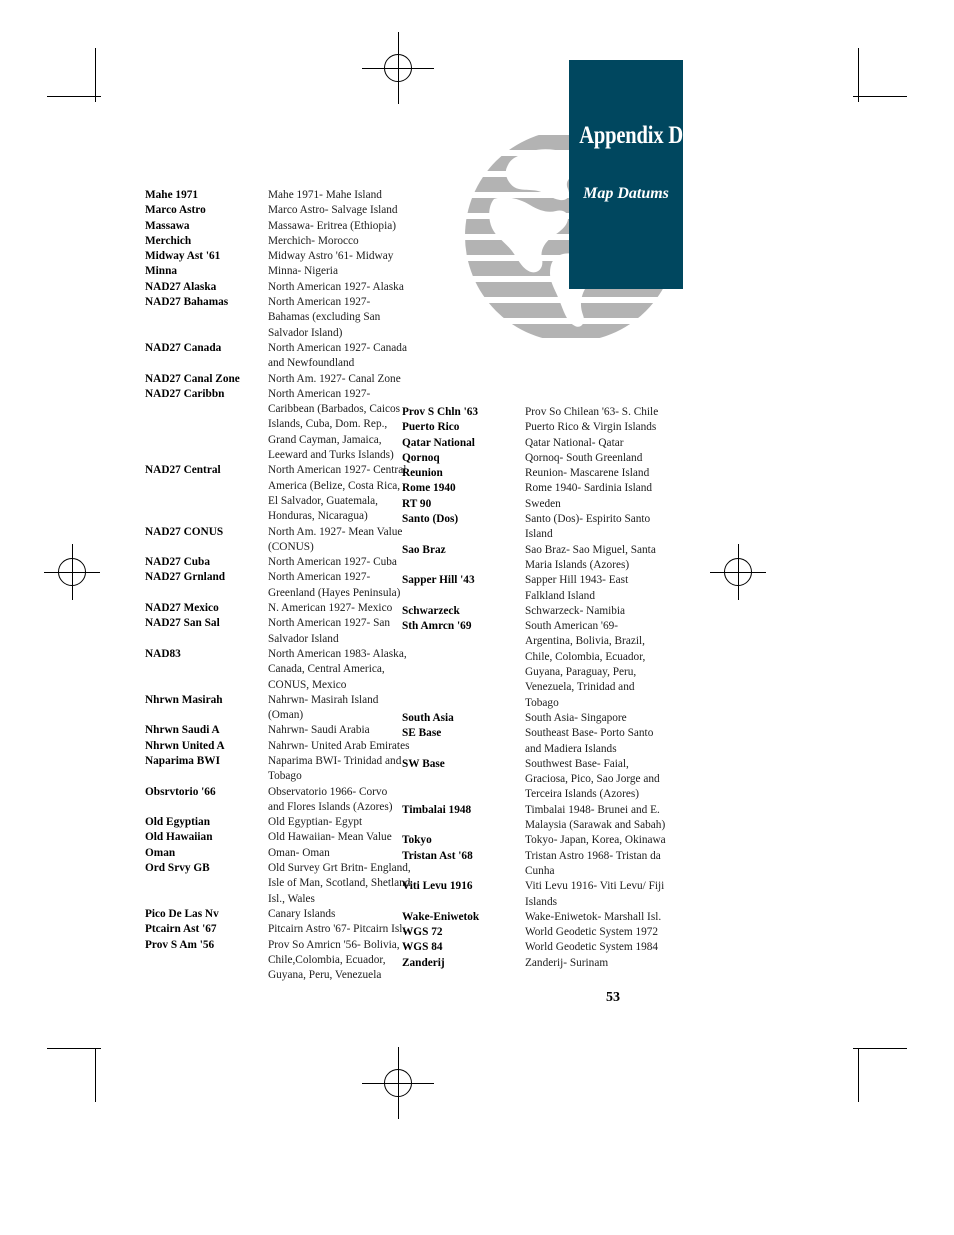 This screenshot has height=1235, width=954. Describe the element at coordinates (337, 347) in the screenshot. I see `datum-definition-line: North American 1927- Canada` at that location.